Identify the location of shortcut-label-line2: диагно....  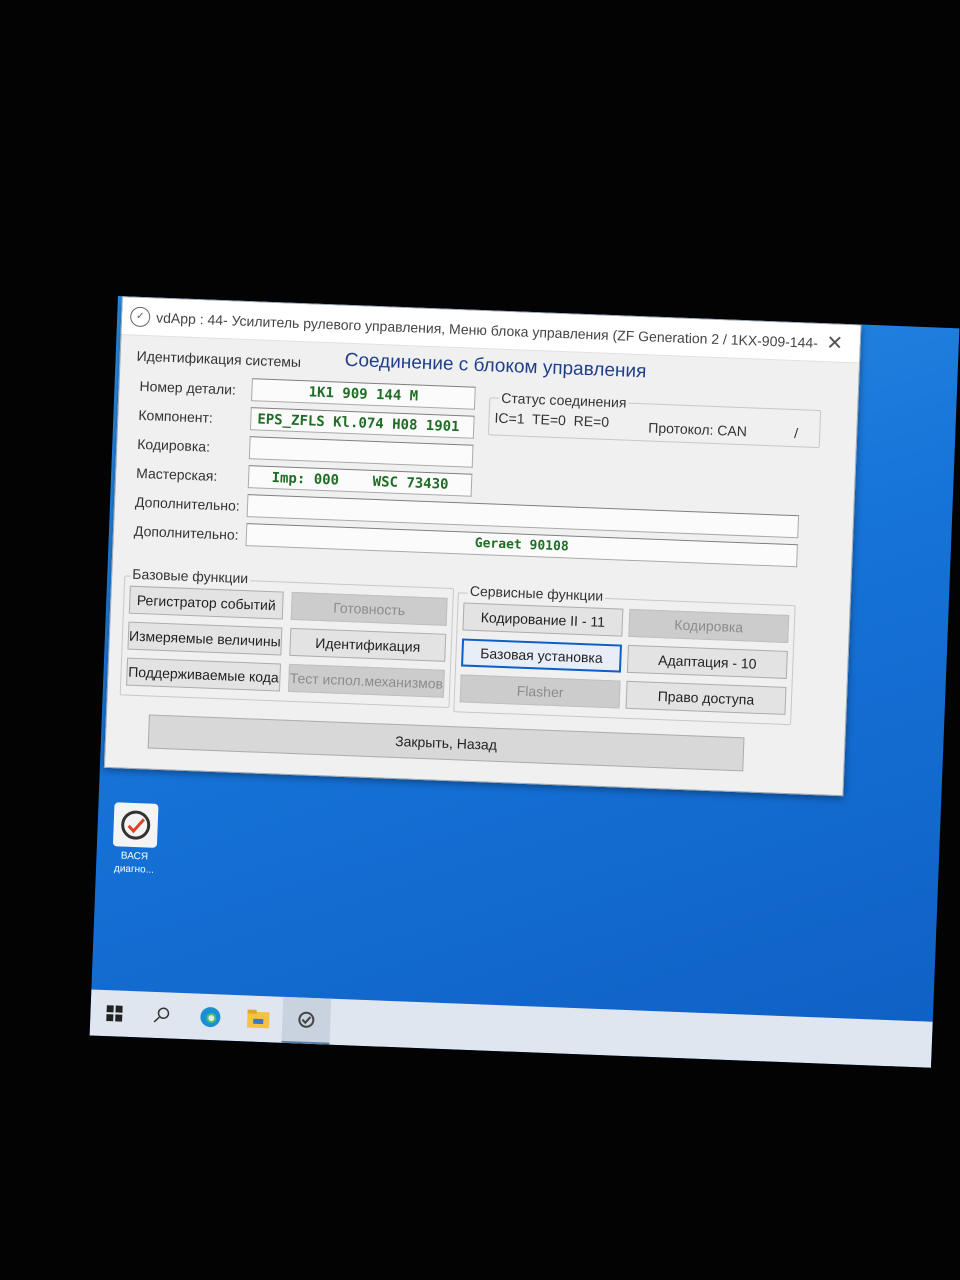
(134, 869).